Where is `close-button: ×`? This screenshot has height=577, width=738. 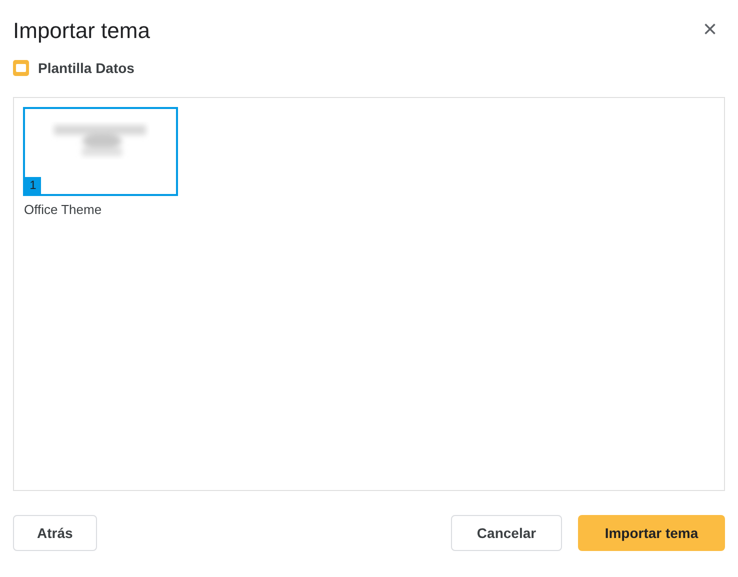
close-button: × is located at coordinates (710, 30).